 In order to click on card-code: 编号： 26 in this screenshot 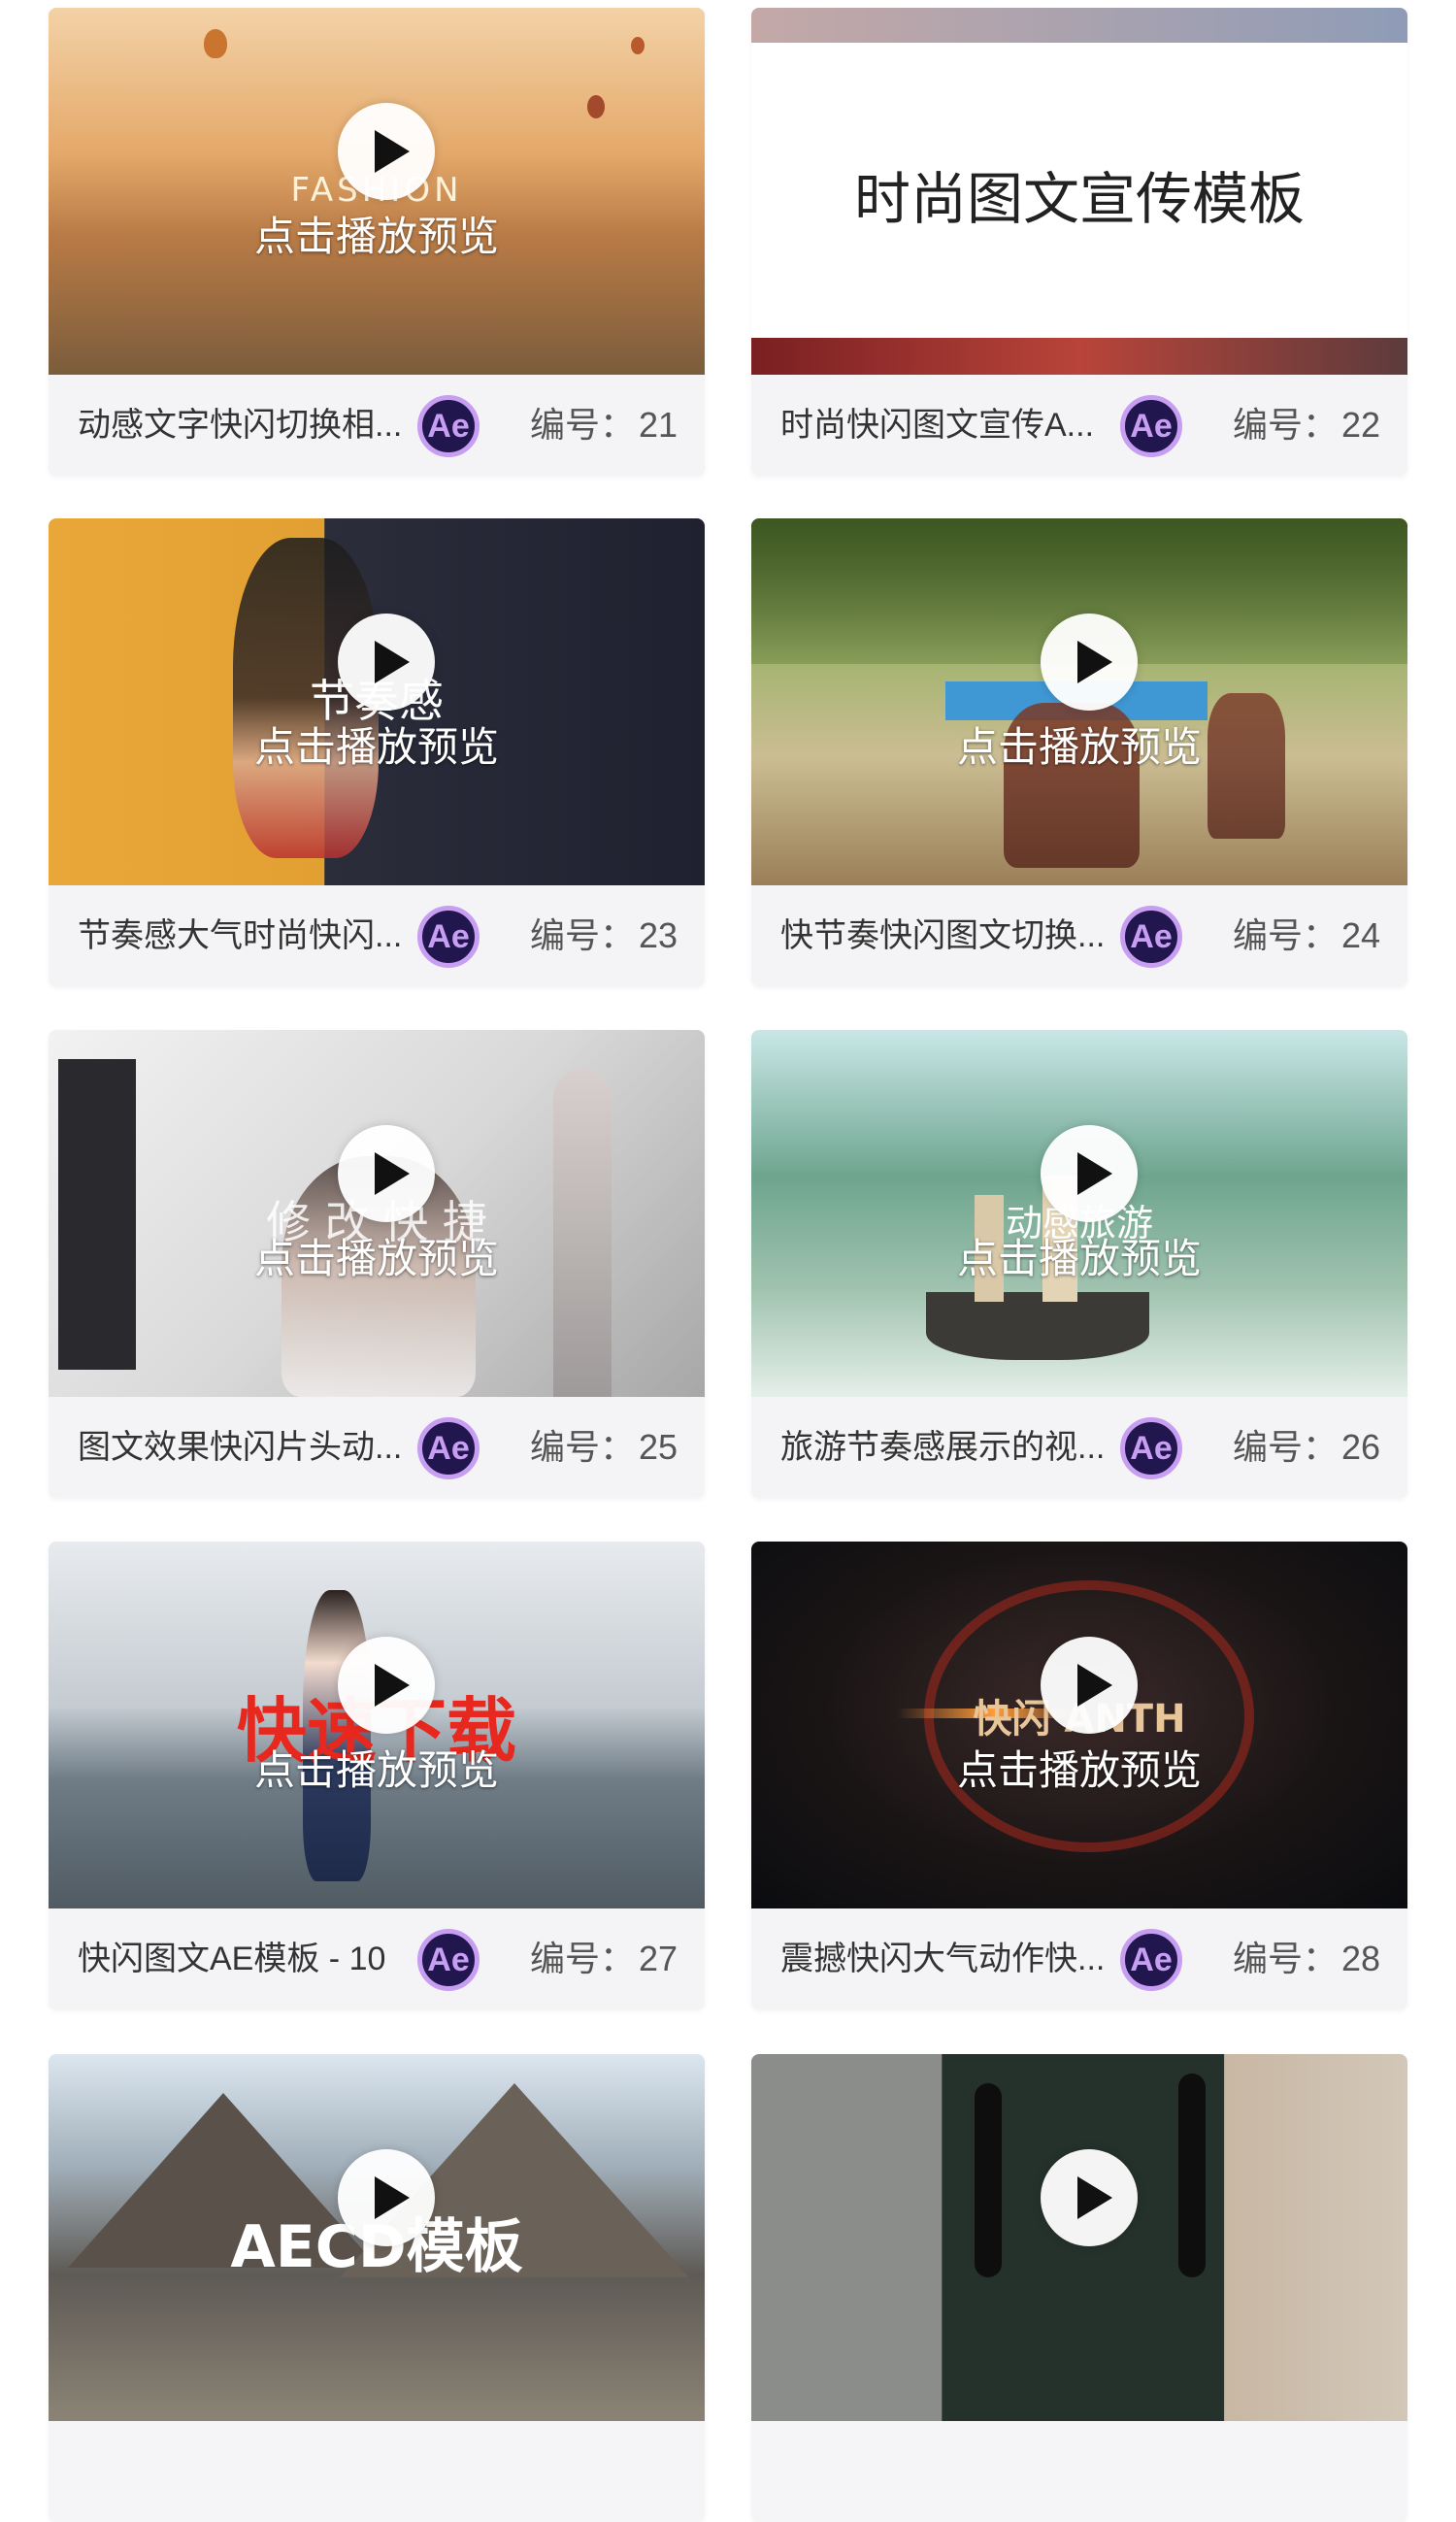, I will do `click(1306, 1447)`.